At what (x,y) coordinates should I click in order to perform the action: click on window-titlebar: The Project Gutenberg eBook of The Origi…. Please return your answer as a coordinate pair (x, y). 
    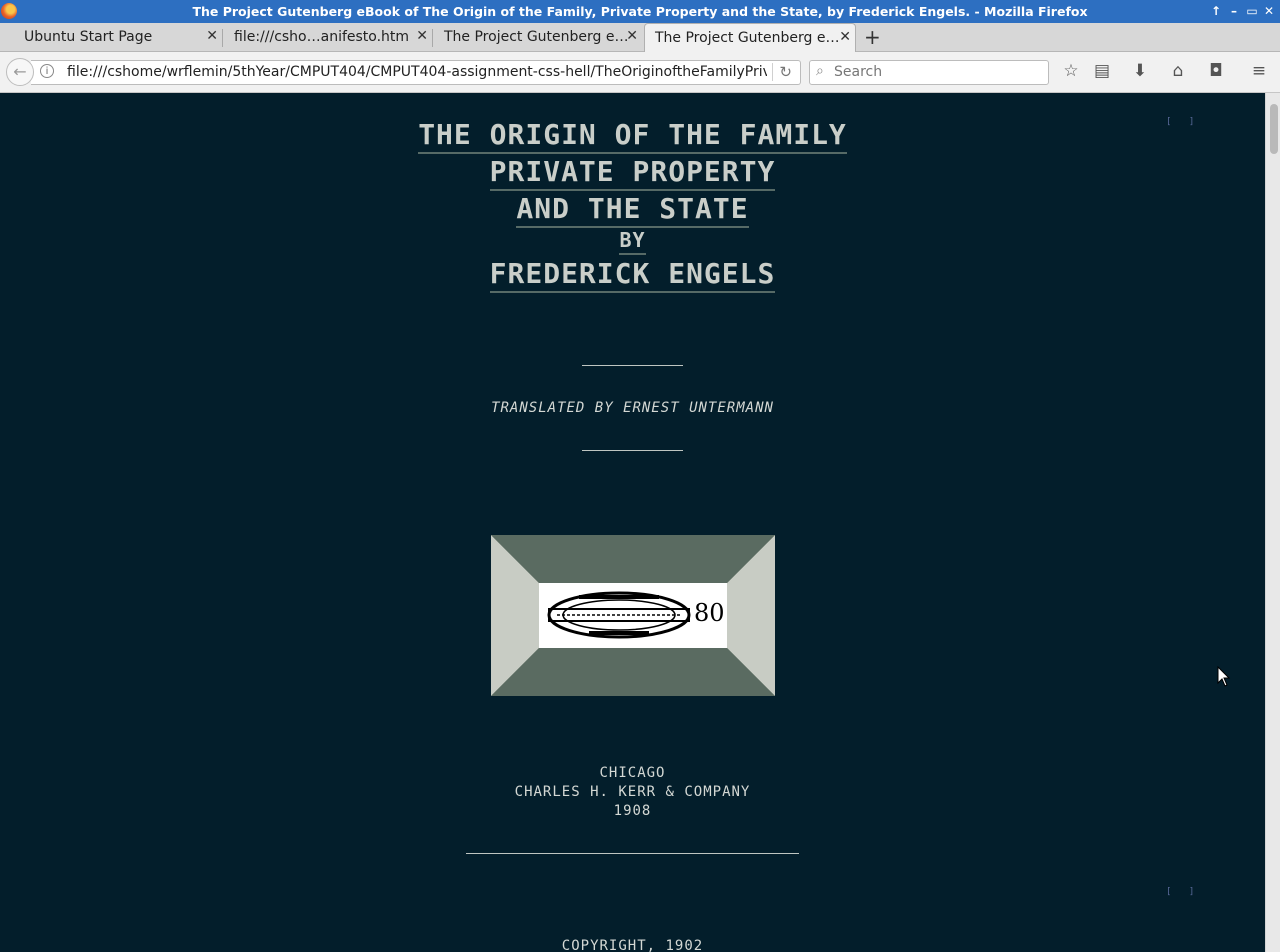
    Looking at the image, I should click on (640, 11).